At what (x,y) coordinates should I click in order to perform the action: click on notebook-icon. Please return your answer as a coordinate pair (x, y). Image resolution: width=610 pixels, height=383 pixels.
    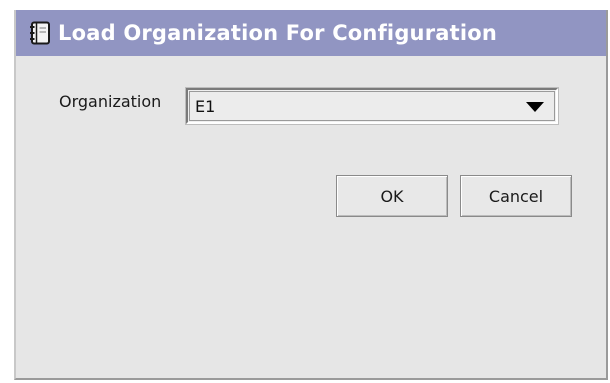
    Looking at the image, I should click on (40, 33).